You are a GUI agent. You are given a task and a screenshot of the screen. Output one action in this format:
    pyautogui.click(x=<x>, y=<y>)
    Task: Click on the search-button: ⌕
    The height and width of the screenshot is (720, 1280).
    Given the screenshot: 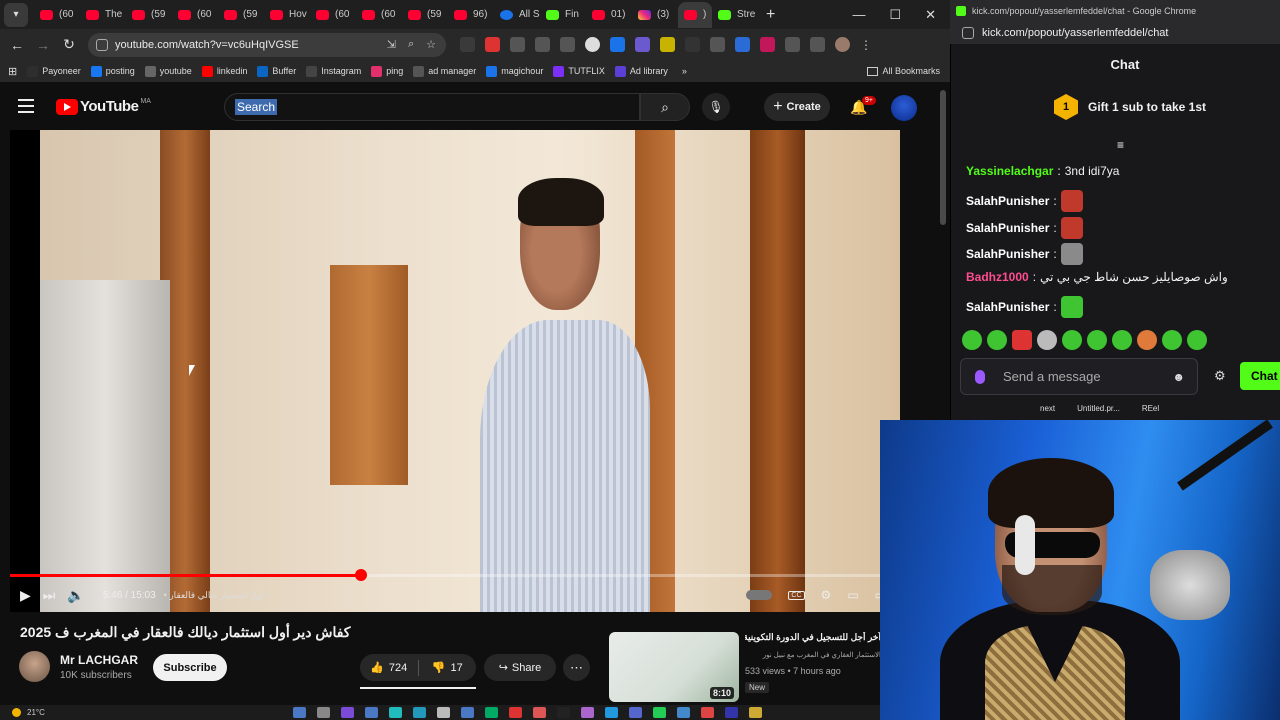 What is the action you would take?
    pyautogui.click(x=665, y=107)
    